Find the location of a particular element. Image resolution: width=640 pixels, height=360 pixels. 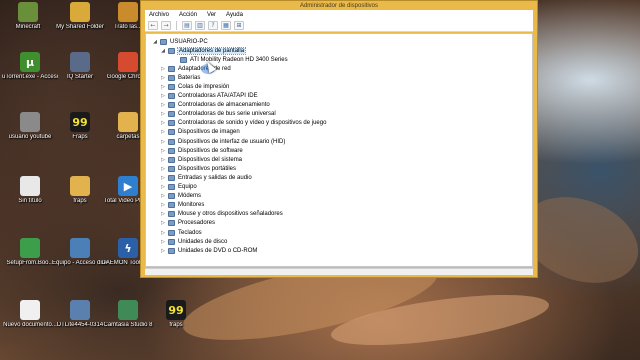

desktop-icon-label: Sin título is located at coordinates (30, 201).